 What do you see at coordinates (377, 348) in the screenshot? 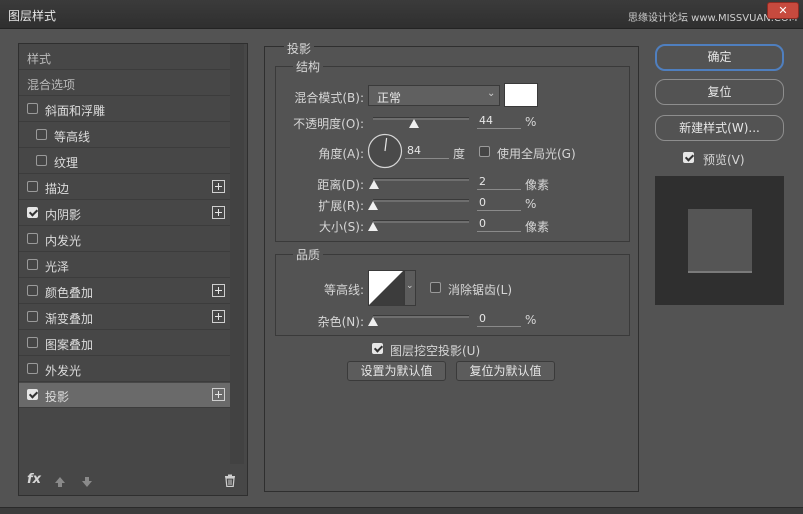
I see `layer-knocks-out-checkbox` at bounding box center [377, 348].